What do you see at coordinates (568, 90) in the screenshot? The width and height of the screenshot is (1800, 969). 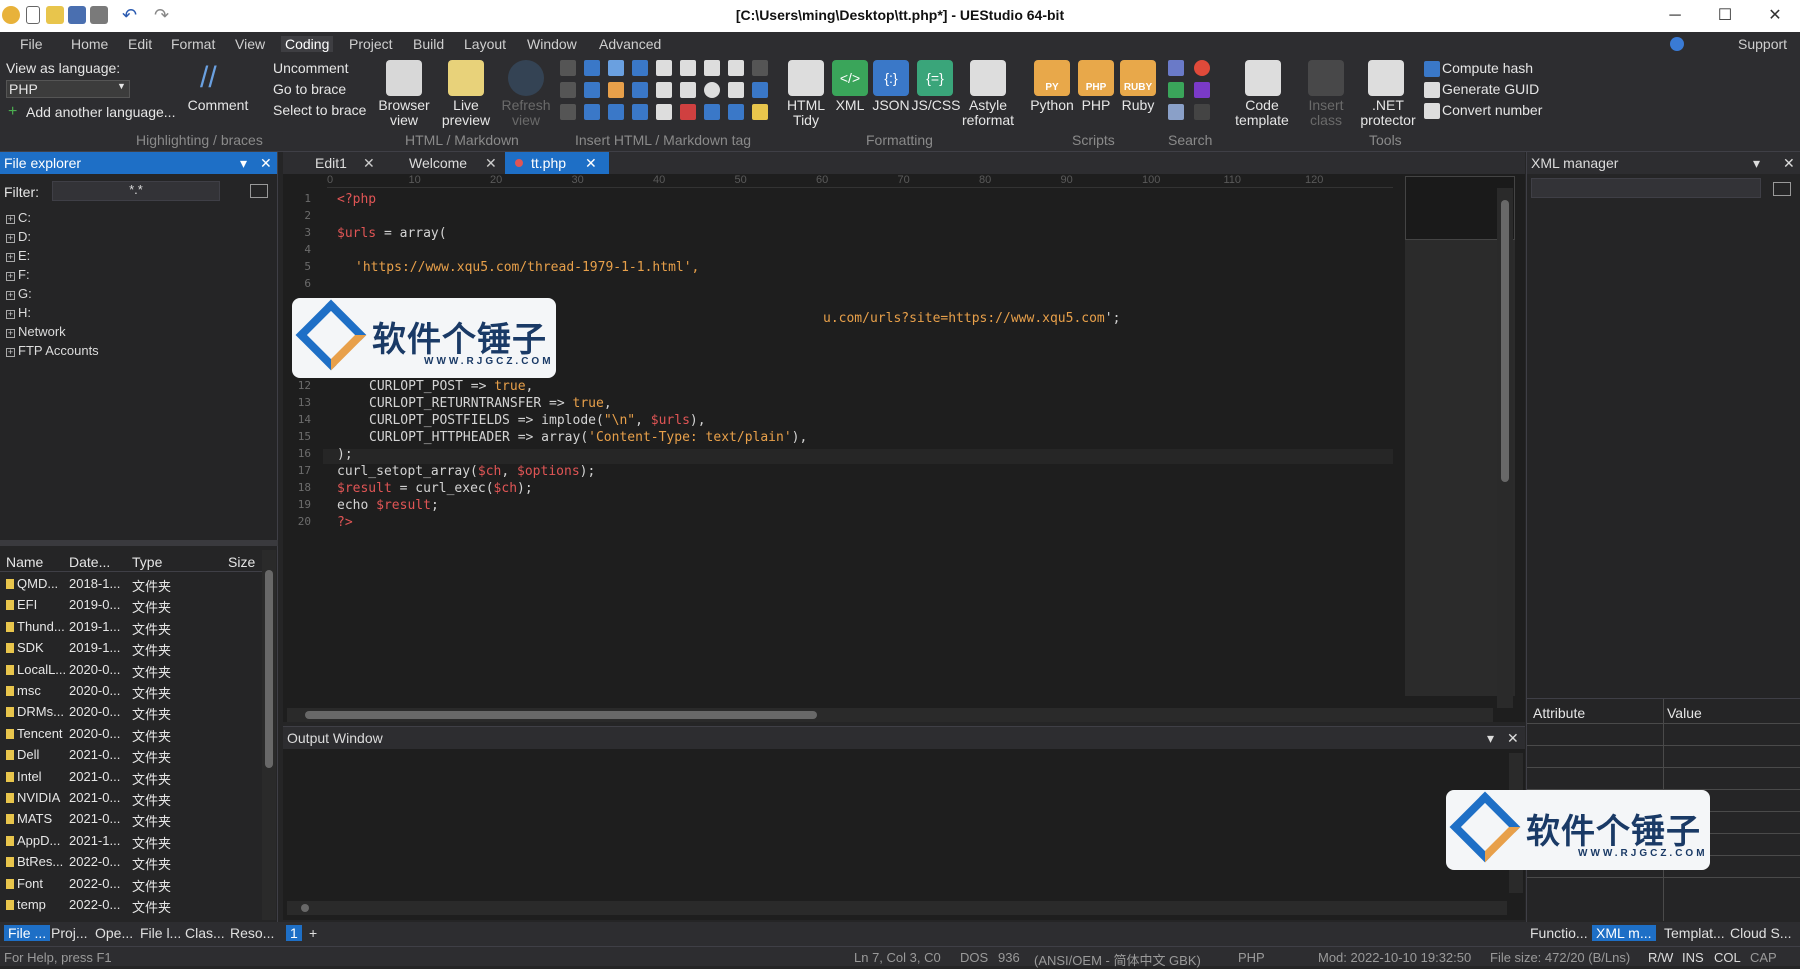 I see `italic-icon` at bounding box center [568, 90].